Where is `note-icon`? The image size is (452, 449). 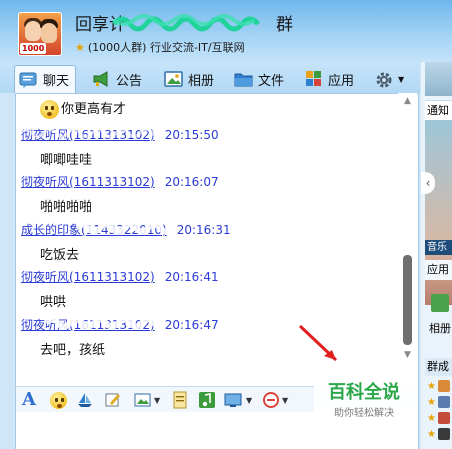
note-icon is located at coordinates (180, 400).